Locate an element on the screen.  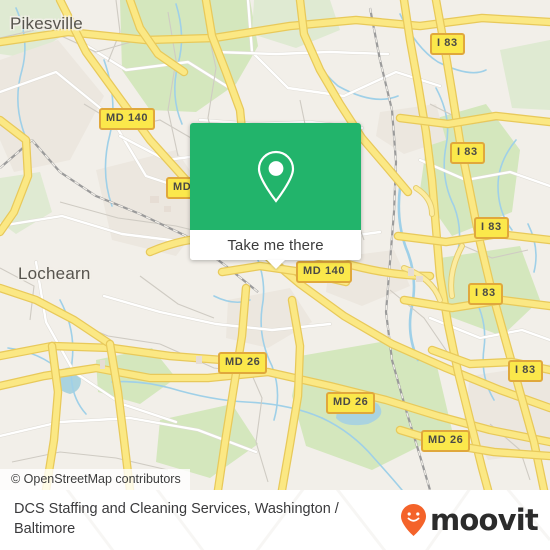
popup-action-bar: Take me there is located at coordinates (275, 245).